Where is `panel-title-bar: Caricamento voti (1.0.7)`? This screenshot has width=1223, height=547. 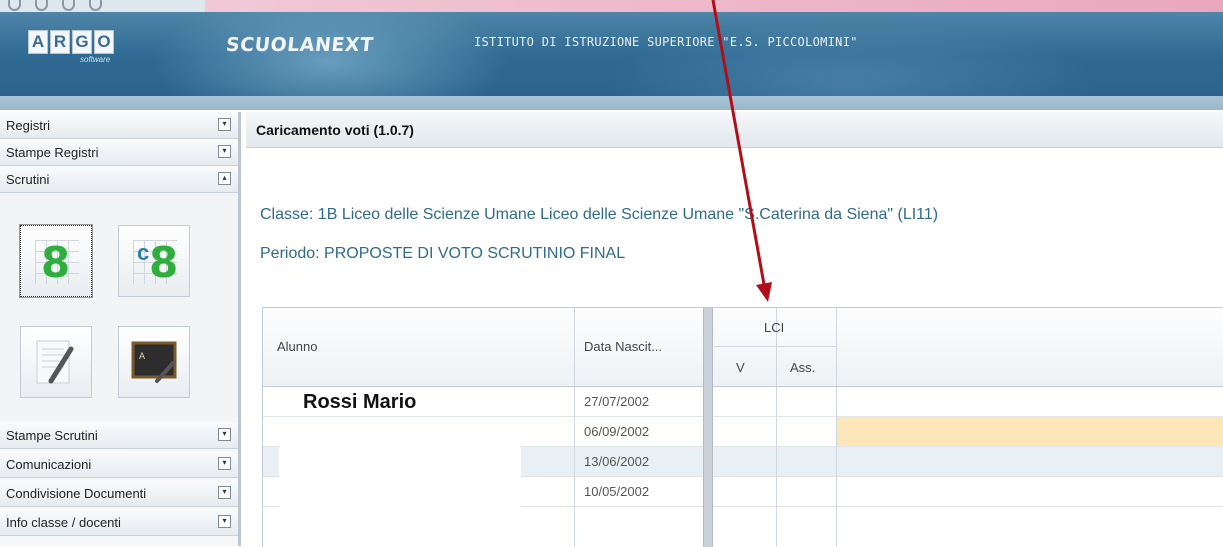
panel-title-bar: Caricamento voti (1.0.7) is located at coordinates (734, 130).